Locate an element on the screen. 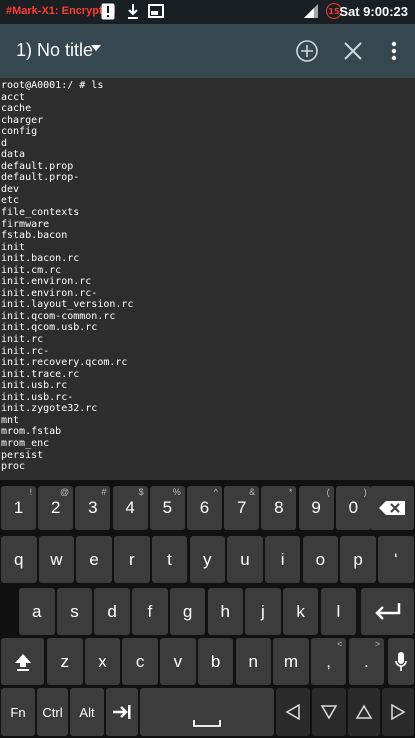 The width and height of the screenshot is (415, 738). key-letter: d is located at coordinates (112, 611).